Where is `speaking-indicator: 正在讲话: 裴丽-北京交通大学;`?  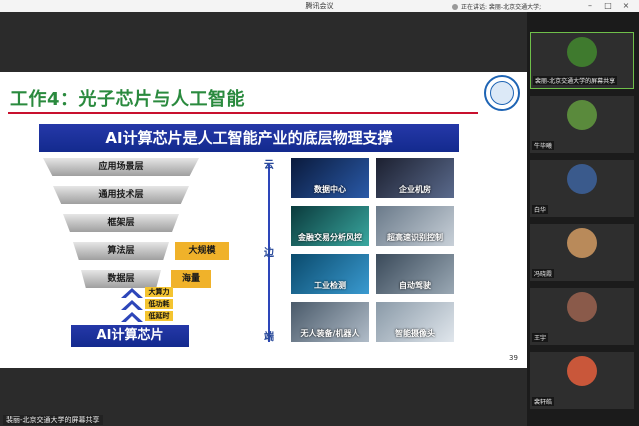
speaking-indicator: 正在讲话: 裴丽-北京交通大学; is located at coordinates (496, 6).